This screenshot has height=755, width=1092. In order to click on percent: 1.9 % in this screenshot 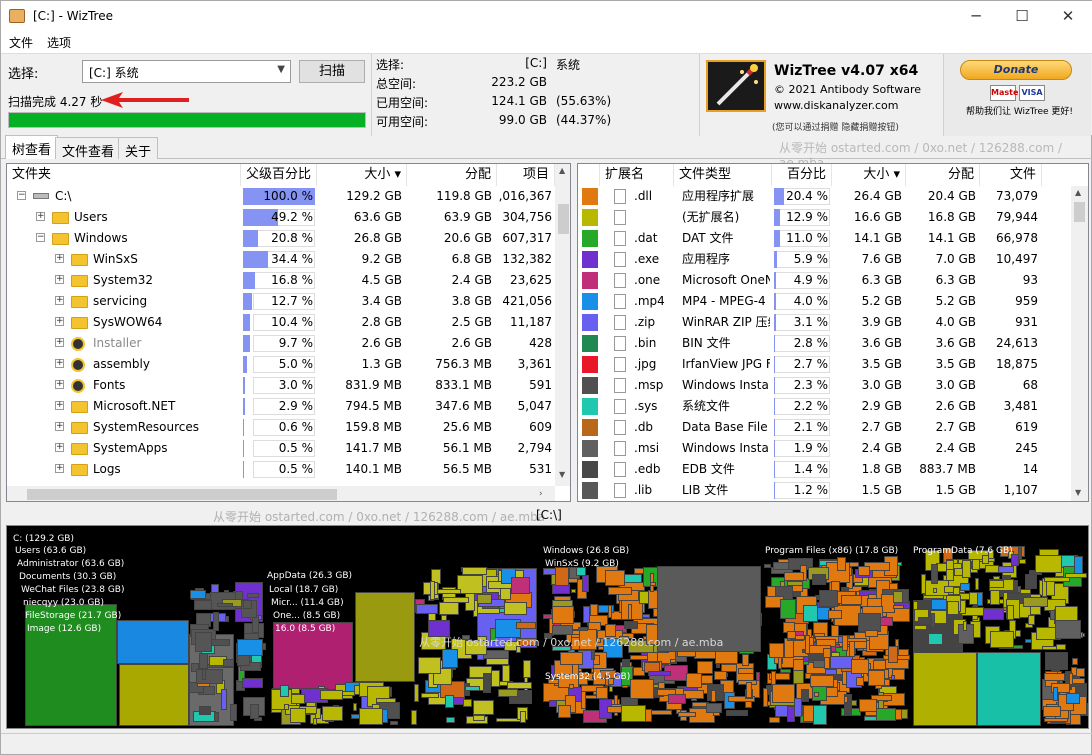, I will do `click(810, 448)`.